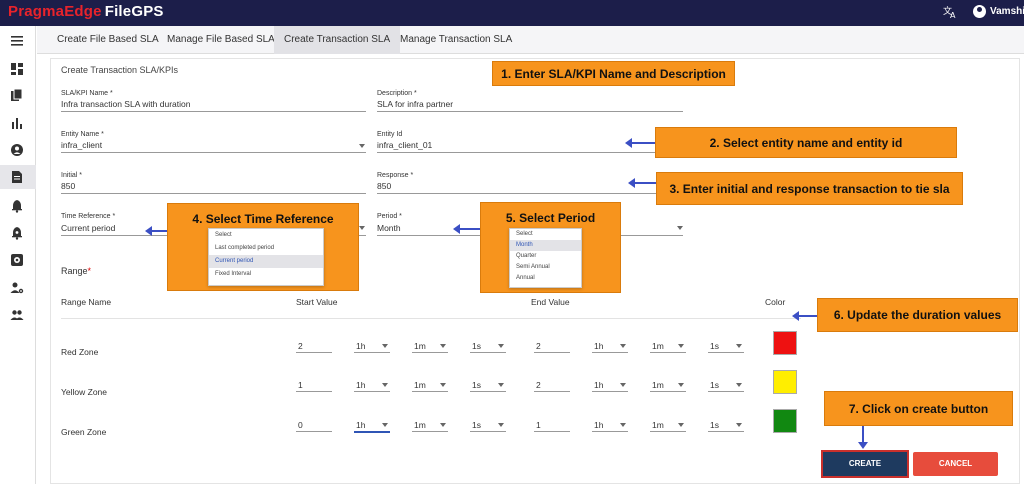  I want to click on color-header: Color, so click(775, 302).